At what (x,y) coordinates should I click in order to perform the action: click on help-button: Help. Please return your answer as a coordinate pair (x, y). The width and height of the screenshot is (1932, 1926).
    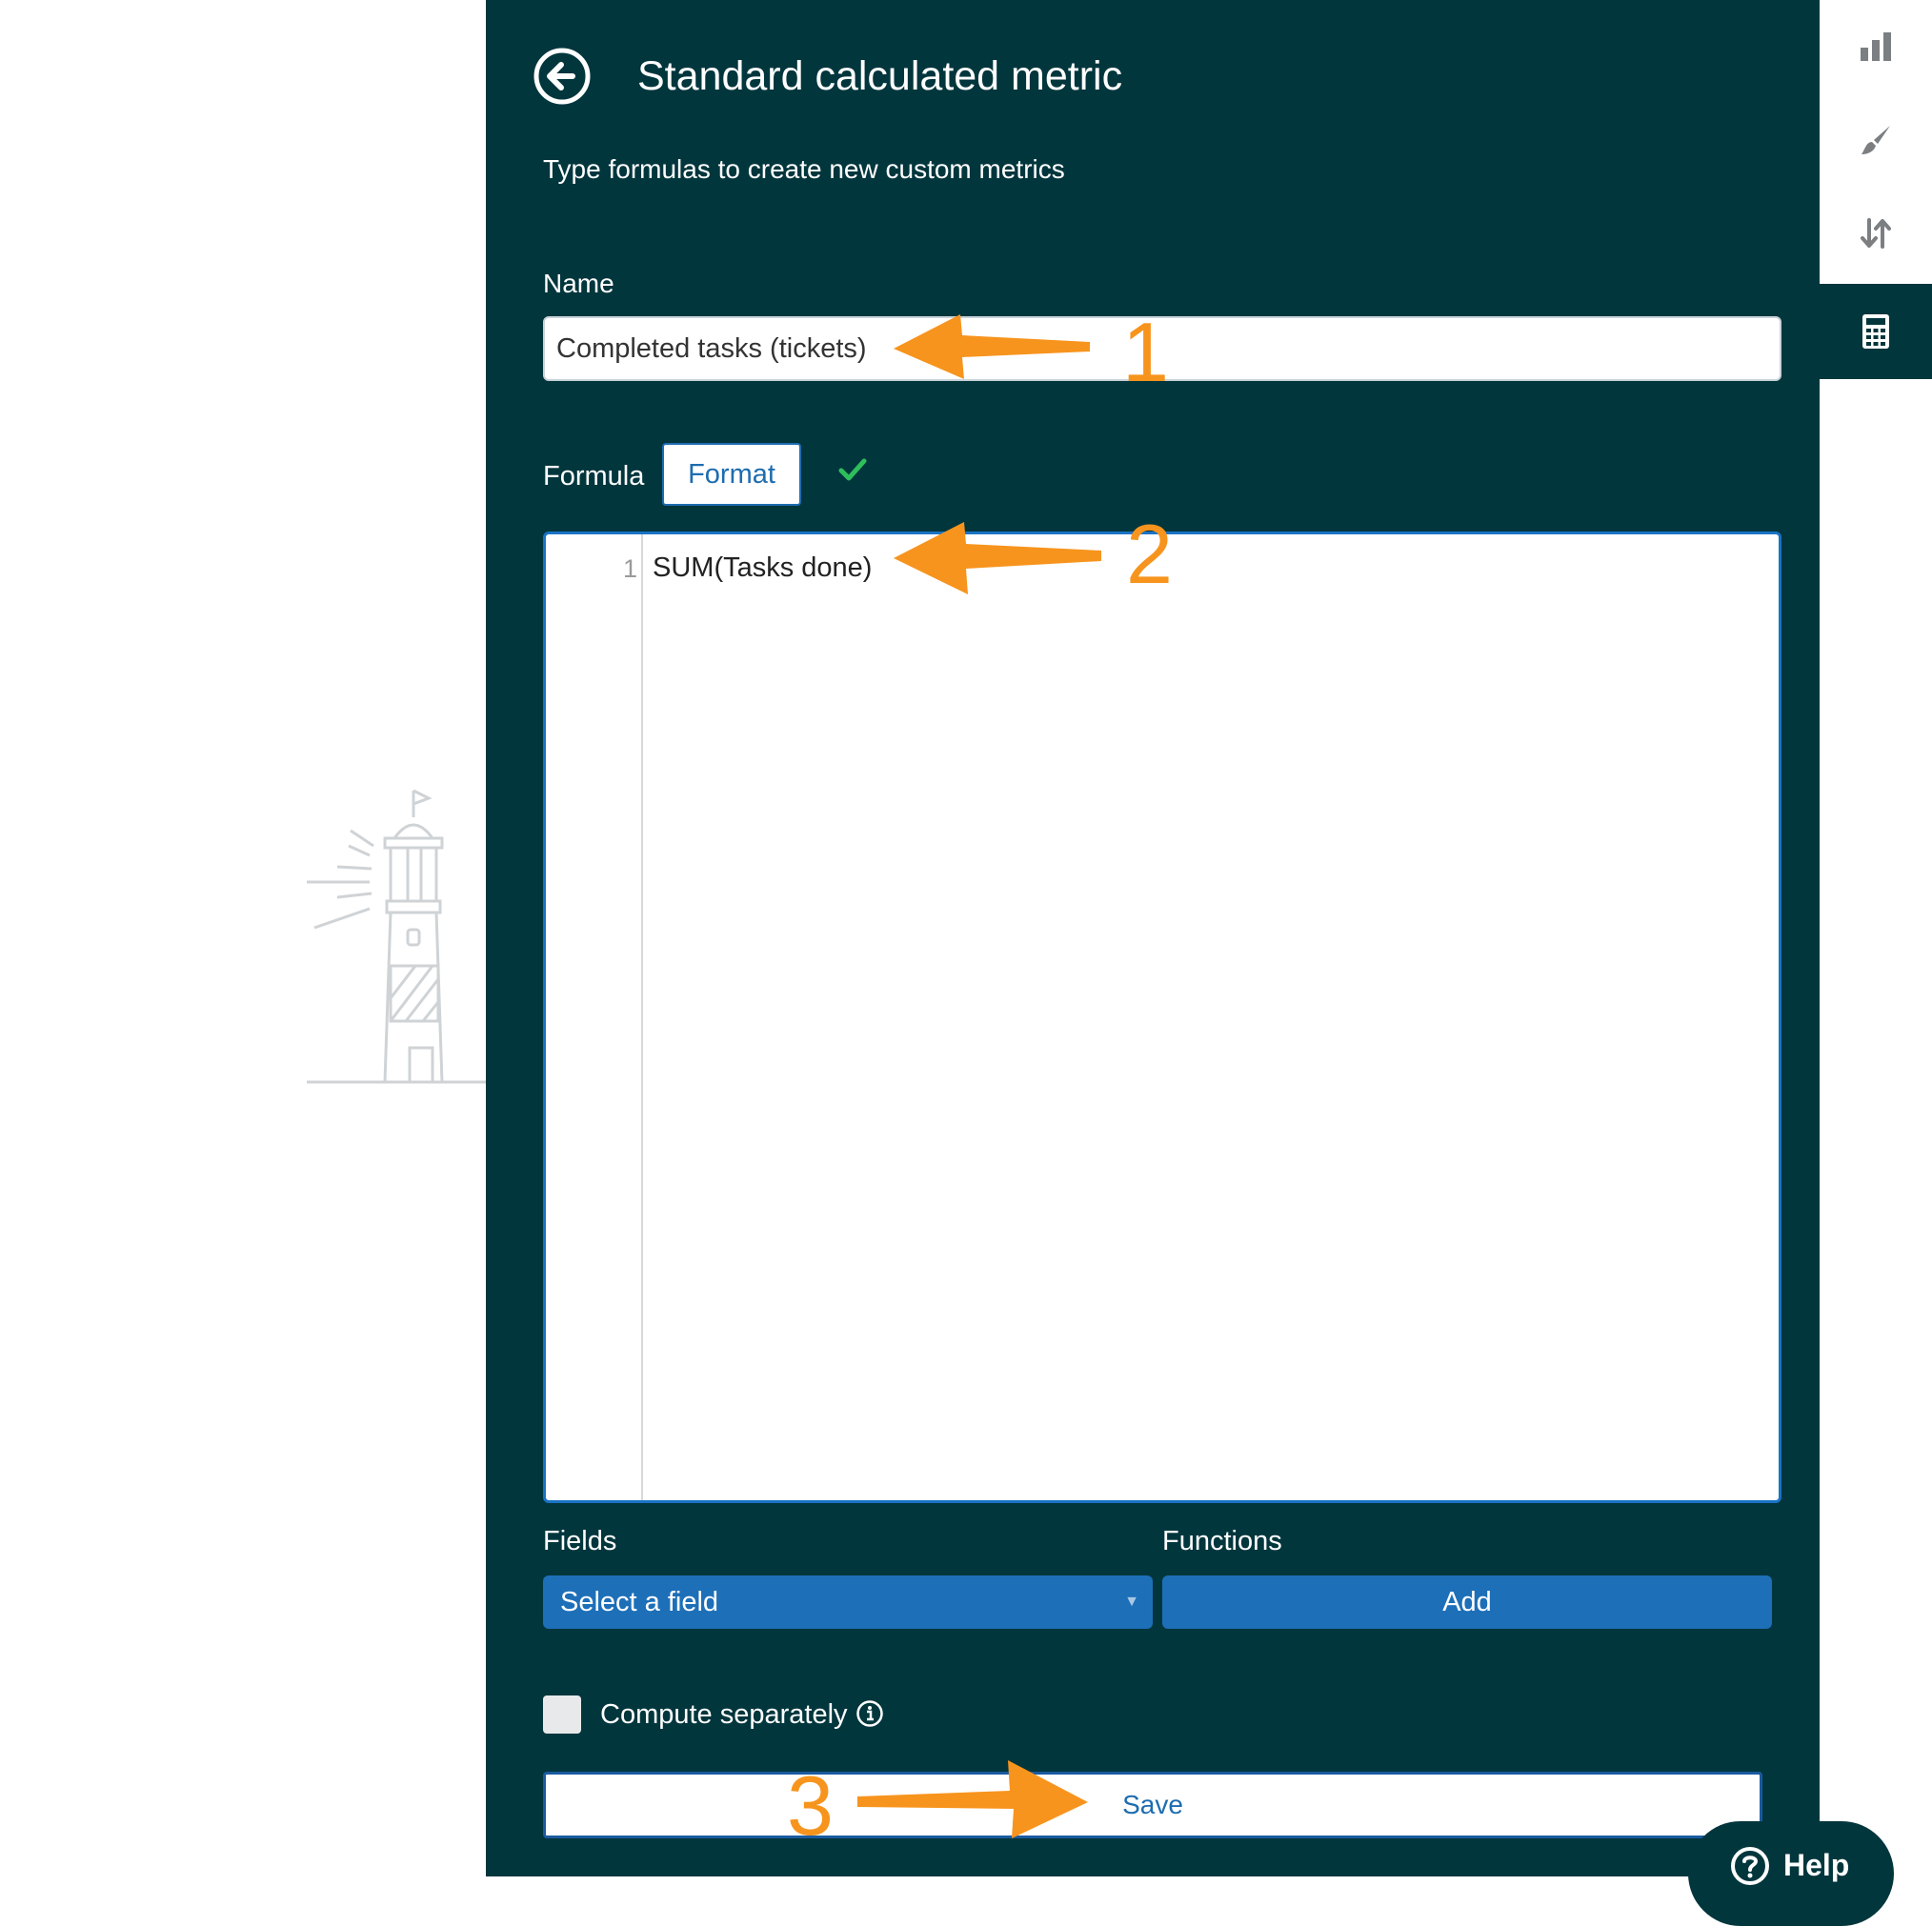
    Looking at the image, I should click on (1791, 1873).